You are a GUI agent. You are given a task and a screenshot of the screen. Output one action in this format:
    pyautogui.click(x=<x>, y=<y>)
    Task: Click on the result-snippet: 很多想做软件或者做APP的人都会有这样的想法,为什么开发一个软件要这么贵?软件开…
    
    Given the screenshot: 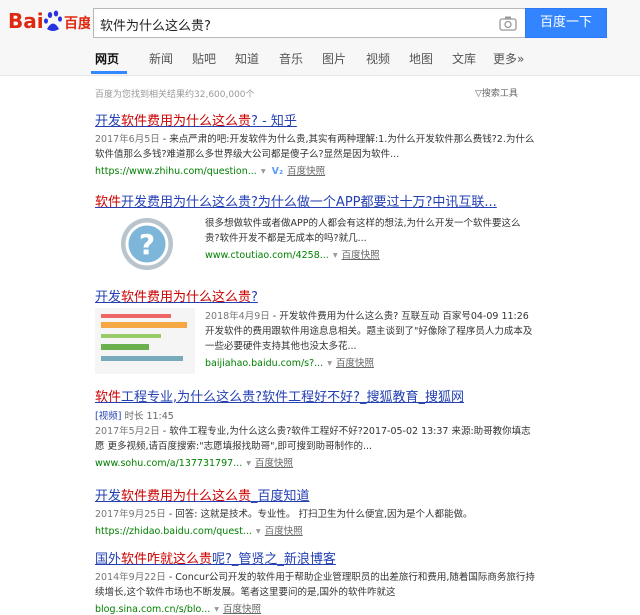 What is the action you would take?
    pyautogui.click(x=363, y=231)
    